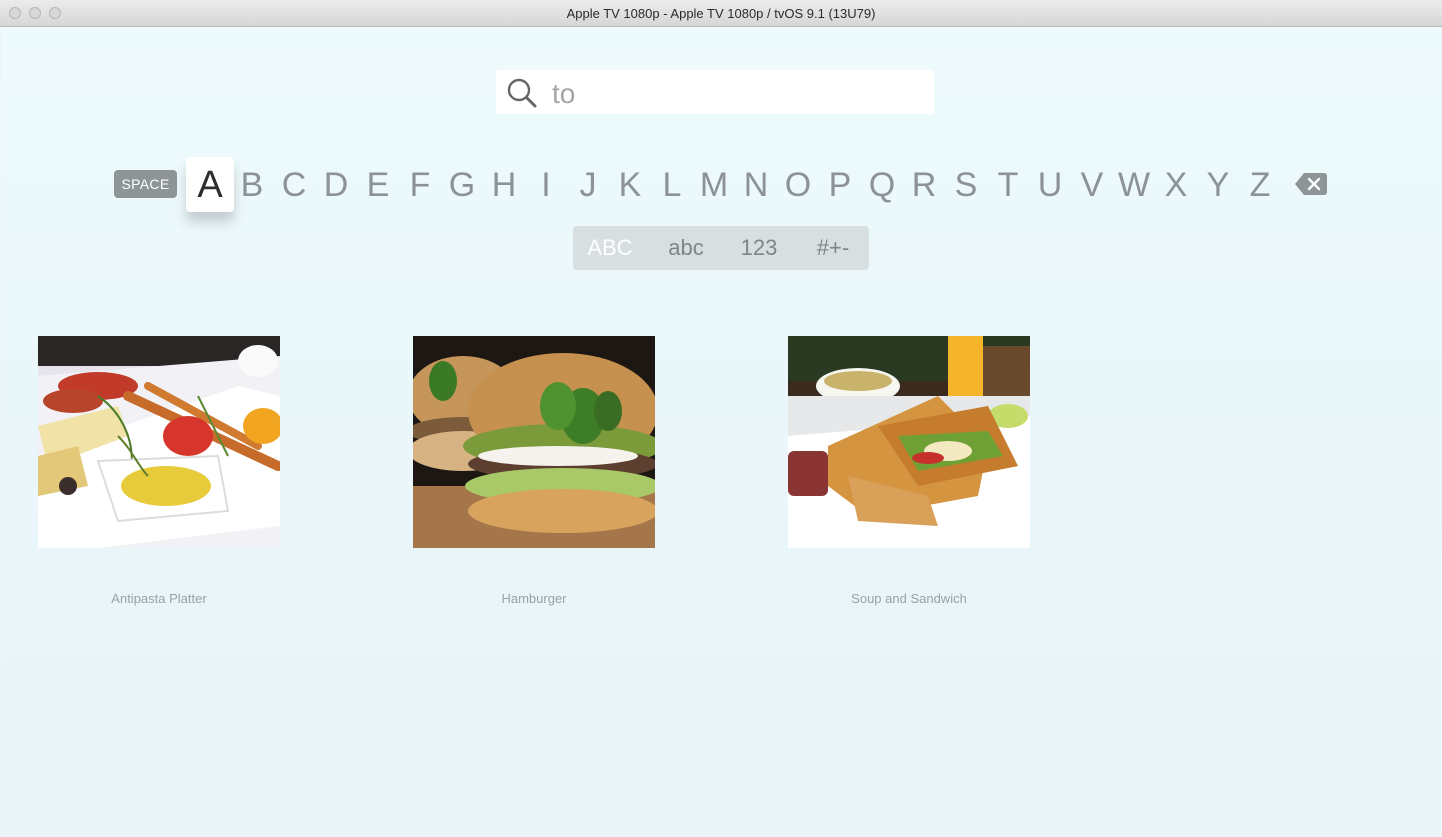 The height and width of the screenshot is (837, 1442). What do you see at coordinates (336, 185) in the screenshot?
I see `key-d: D` at bounding box center [336, 185].